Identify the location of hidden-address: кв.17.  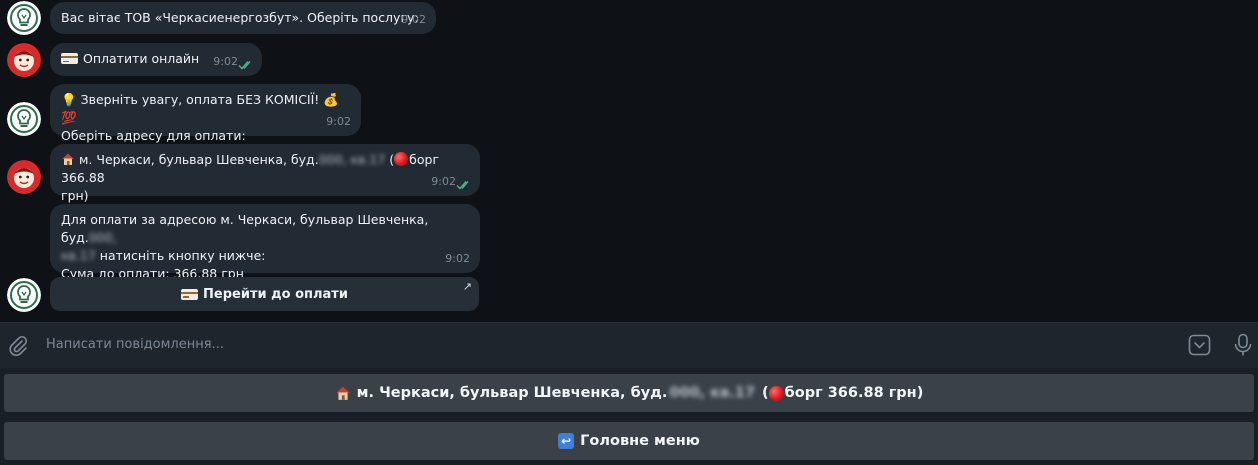
(78, 255).